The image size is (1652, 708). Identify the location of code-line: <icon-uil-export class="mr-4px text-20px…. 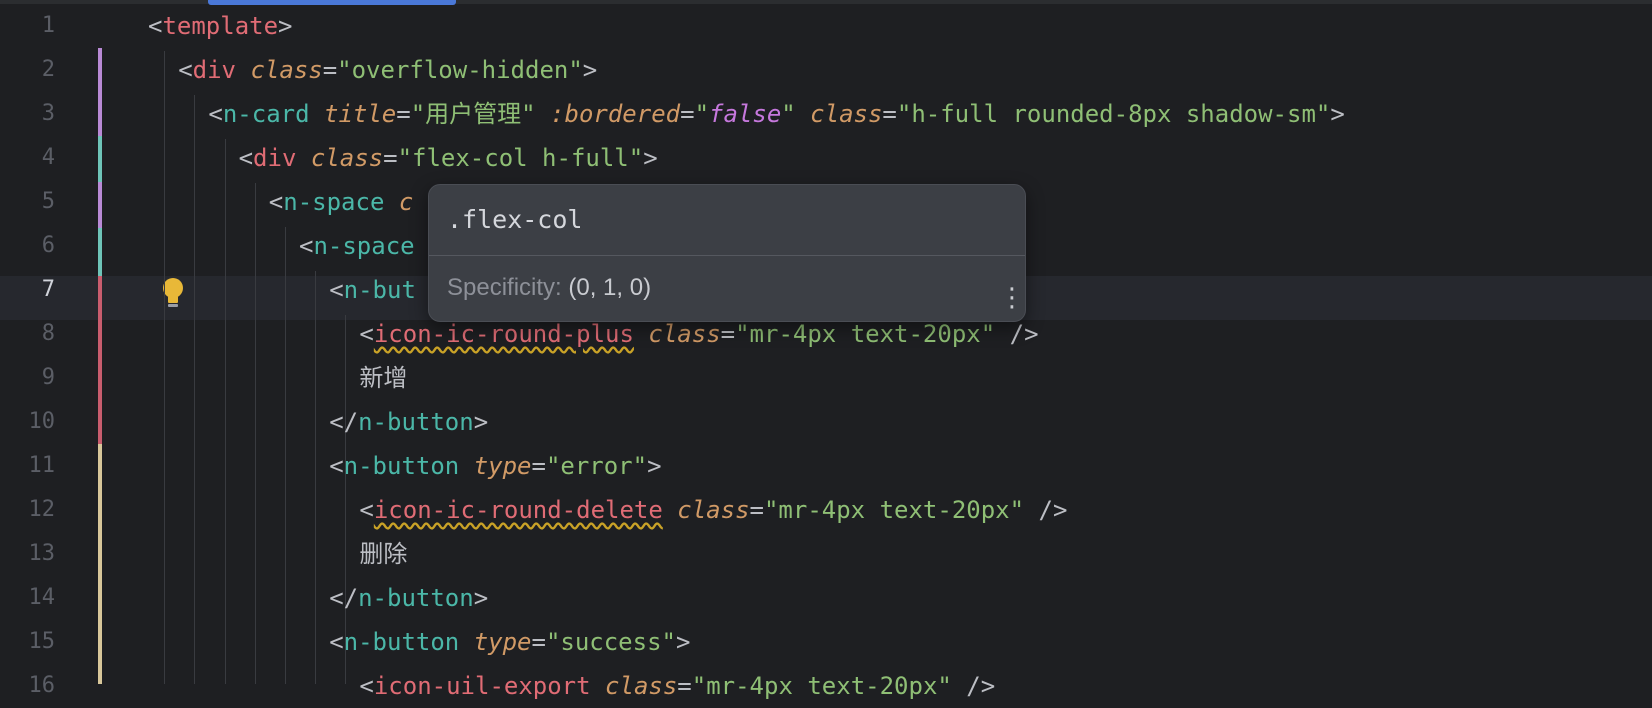
(677, 686).